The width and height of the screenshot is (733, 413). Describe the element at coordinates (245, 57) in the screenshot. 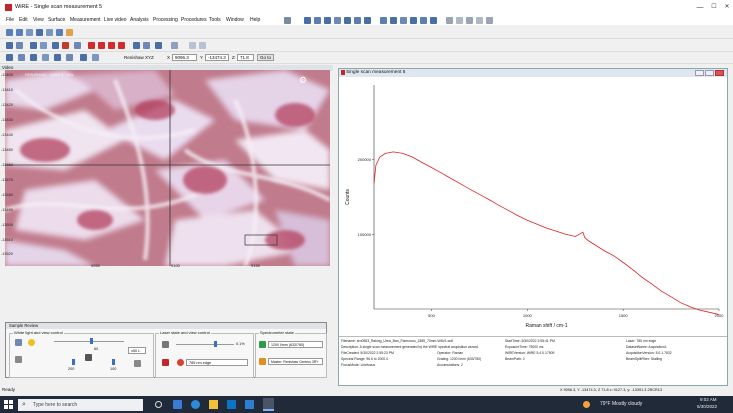

I see `z-position-field: 71.8` at that location.